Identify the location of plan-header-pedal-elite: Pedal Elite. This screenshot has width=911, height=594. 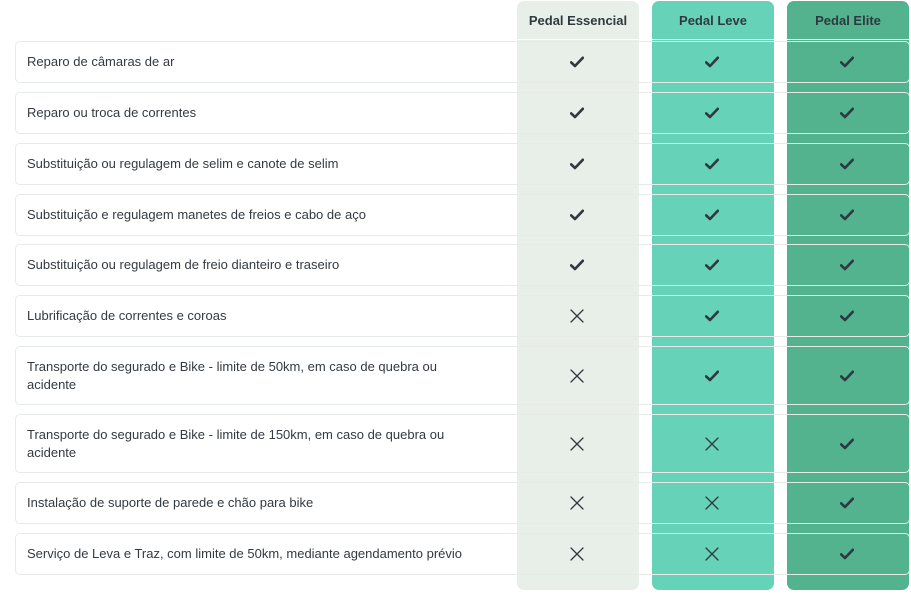
(848, 20).